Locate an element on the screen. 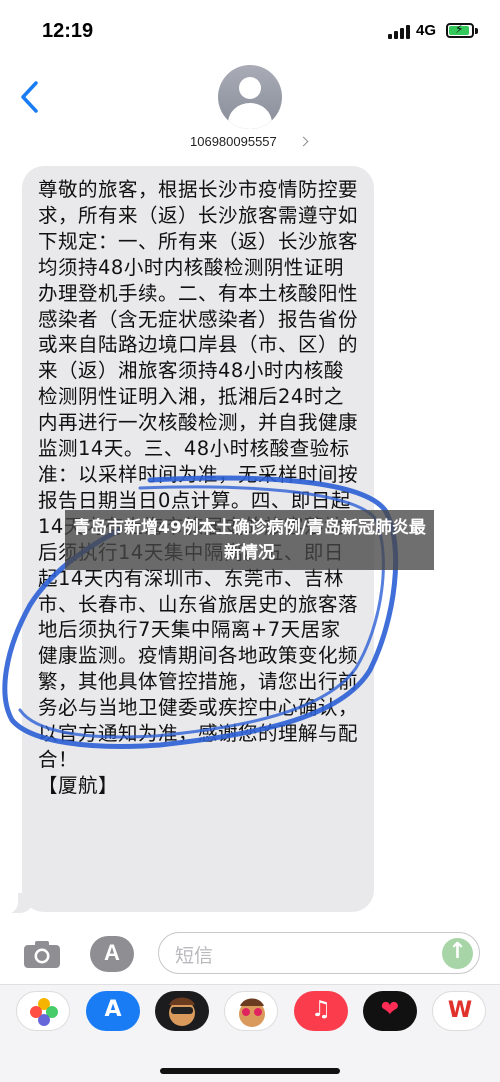 Image resolution: width=500 pixels, height=1082 pixels. camera-button is located at coordinates (42, 954).